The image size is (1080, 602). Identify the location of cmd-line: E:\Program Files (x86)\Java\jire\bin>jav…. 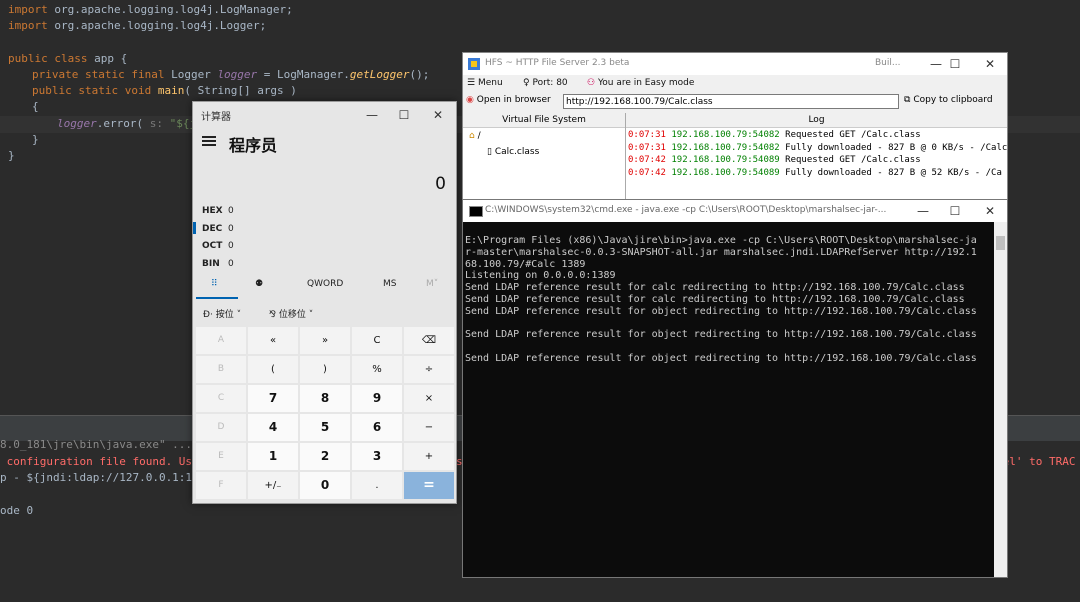
(721, 240).